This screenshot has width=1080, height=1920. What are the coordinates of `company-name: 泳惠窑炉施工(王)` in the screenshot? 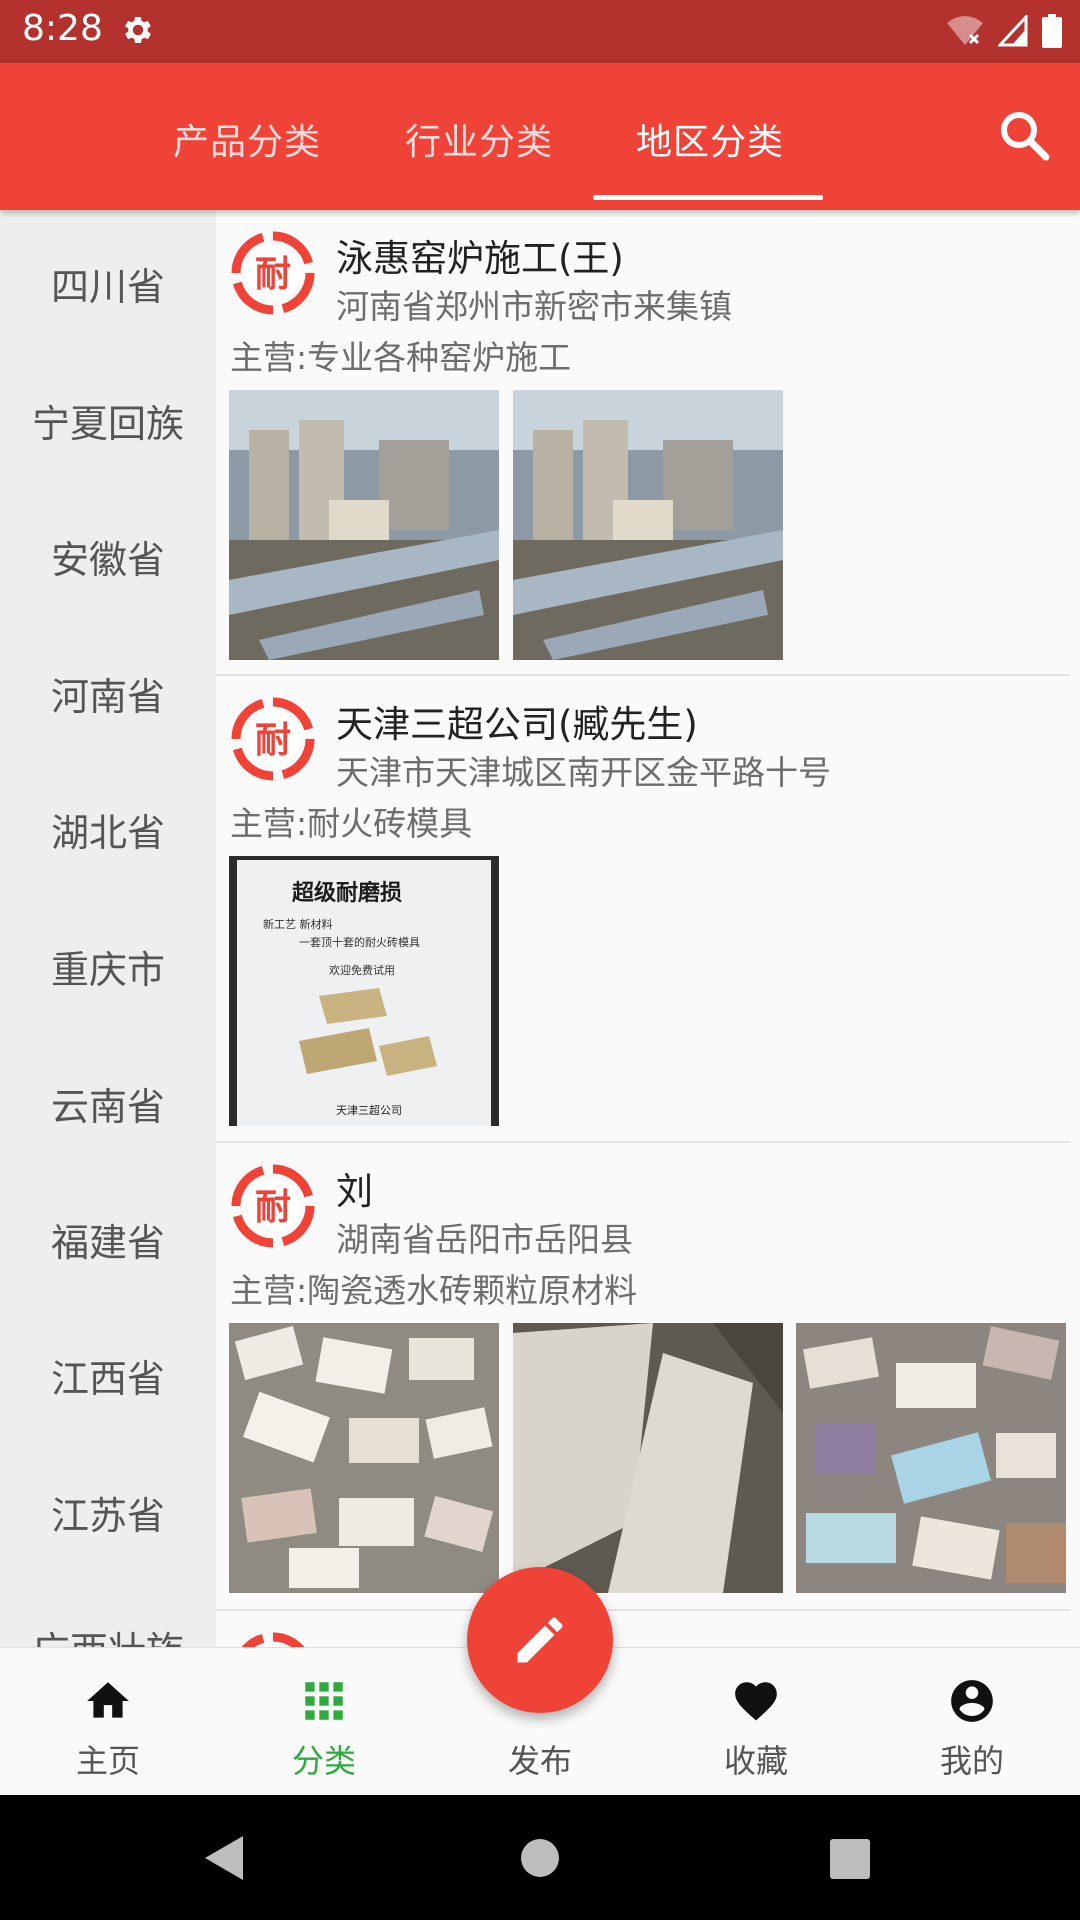 It's located at (480, 258).